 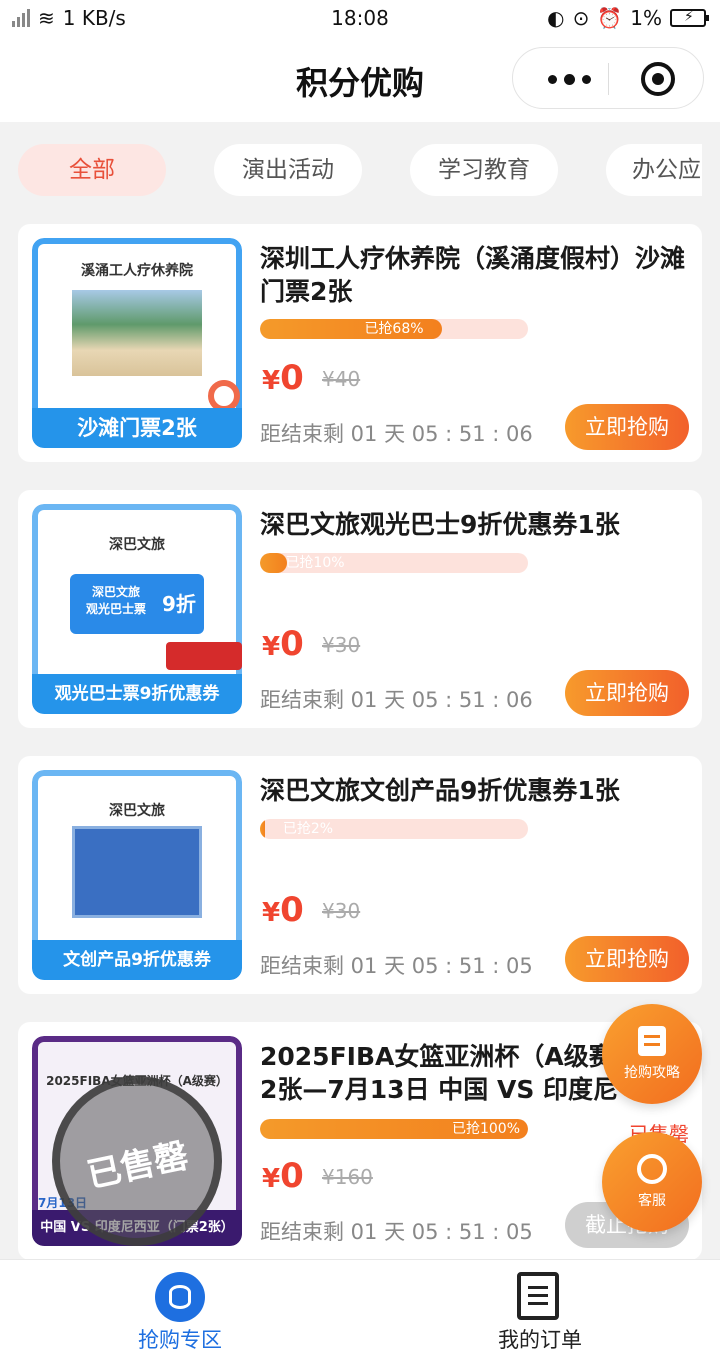 I want to click on guide-float-button: 抢购攻略, so click(x=652, y=1054).